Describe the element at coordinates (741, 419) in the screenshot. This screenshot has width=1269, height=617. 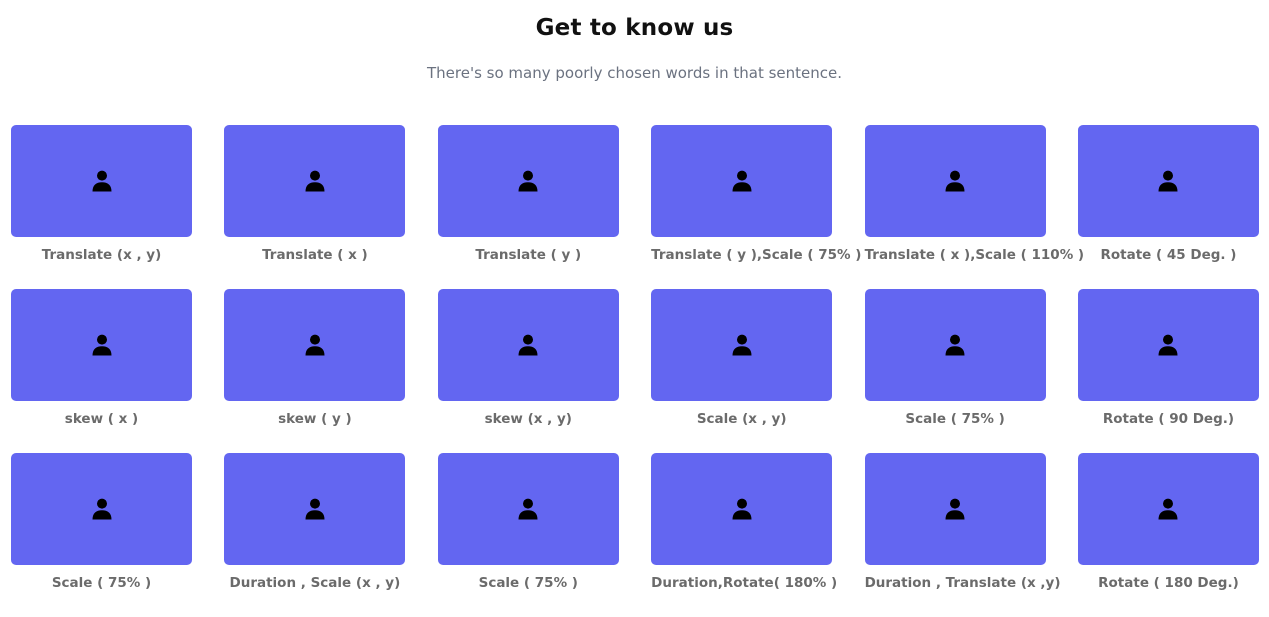
I see `card-label: Scale (x , y)` at that location.